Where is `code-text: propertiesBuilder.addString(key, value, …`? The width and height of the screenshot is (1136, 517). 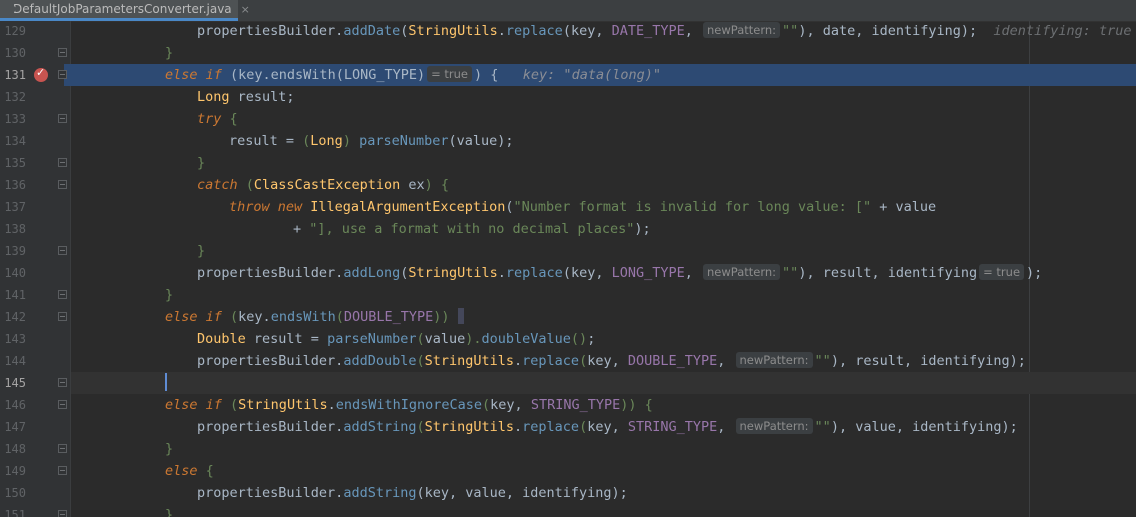 code-text: propertiesBuilder.addString(key, value, … is located at coordinates (412, 493).